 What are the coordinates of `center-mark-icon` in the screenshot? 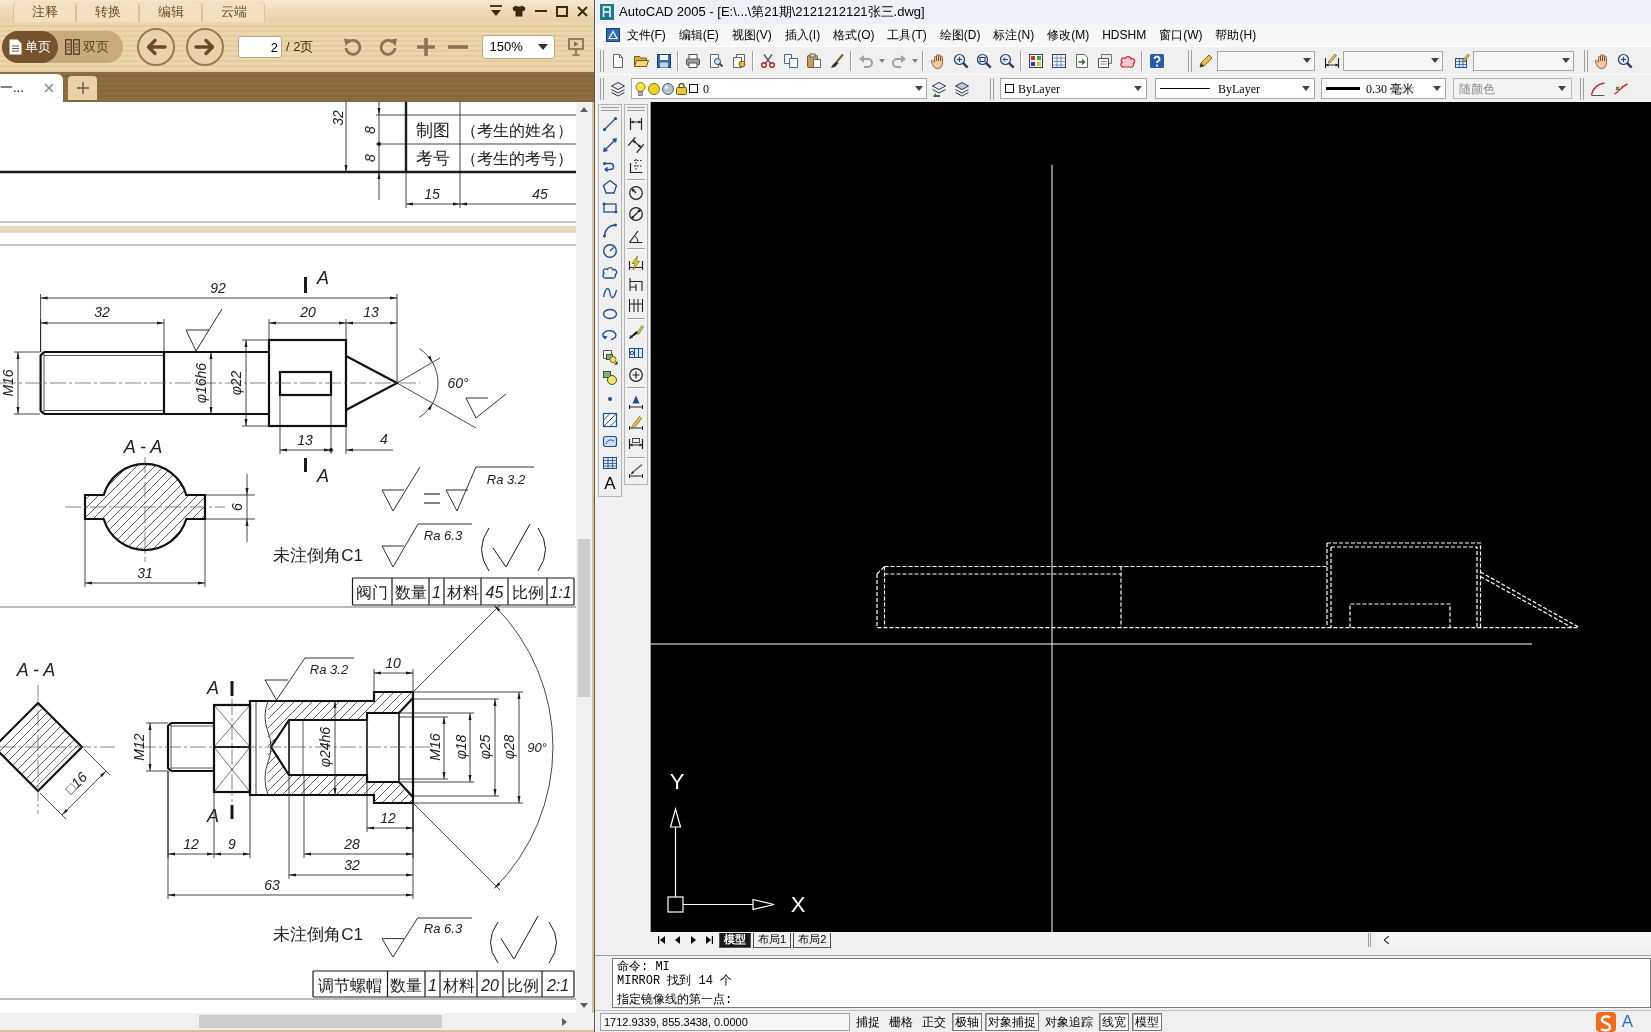 It's located at (636, 374).